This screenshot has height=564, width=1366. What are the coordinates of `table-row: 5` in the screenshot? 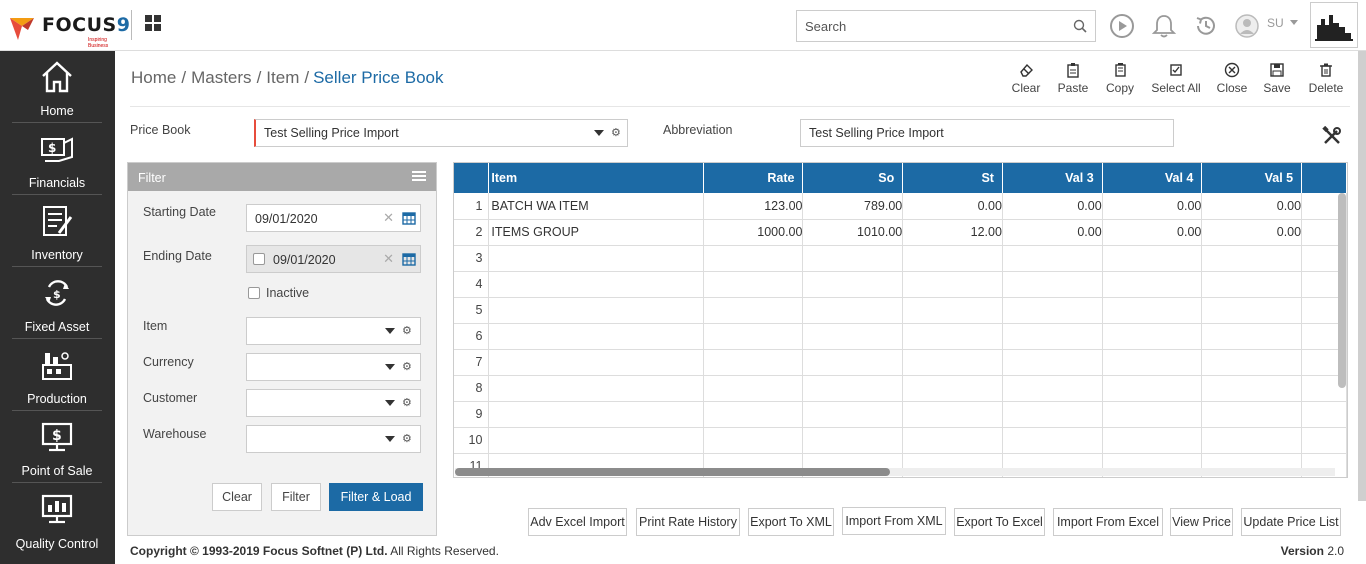 It's located at (900, 310).